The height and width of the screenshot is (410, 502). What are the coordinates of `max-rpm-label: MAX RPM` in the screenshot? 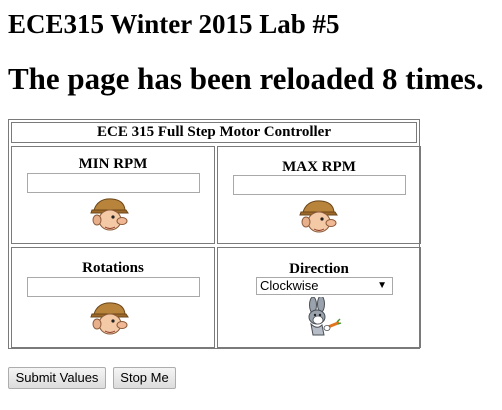 It's located at (319, 167).